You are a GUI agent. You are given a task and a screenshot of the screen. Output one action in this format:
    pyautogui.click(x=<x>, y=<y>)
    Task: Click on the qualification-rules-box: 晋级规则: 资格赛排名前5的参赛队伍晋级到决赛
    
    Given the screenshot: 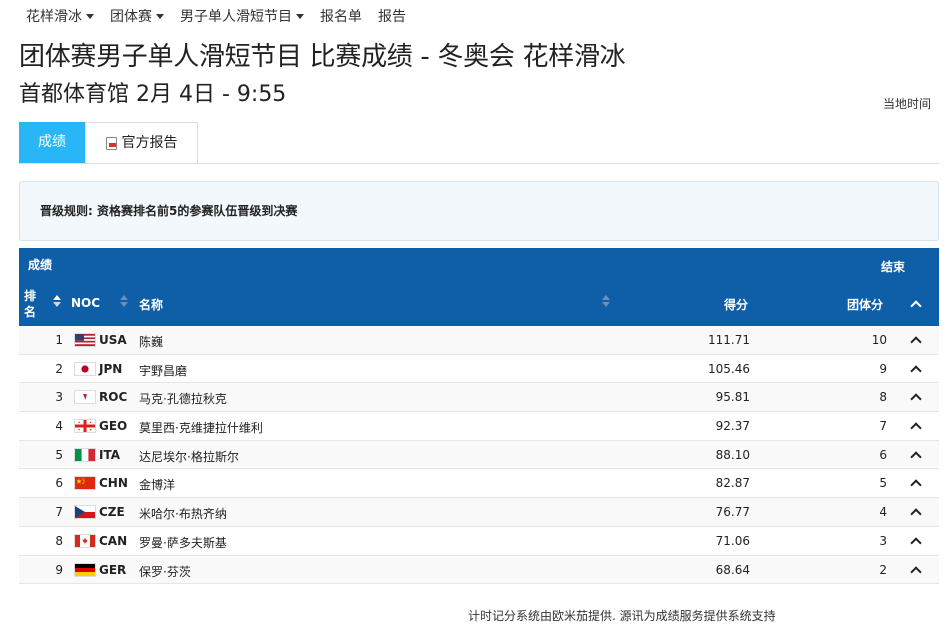 What is the action you would take?
    pyautogui.click(x=479, y=211)
    